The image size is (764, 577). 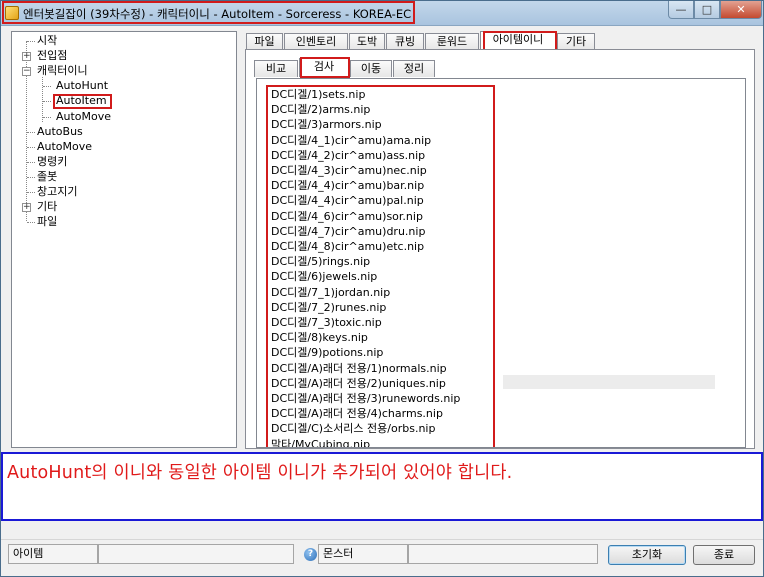 I want to click on status-bar: 아이템 ? 몬스터 초기화 종료, so click(x=382, y=557).